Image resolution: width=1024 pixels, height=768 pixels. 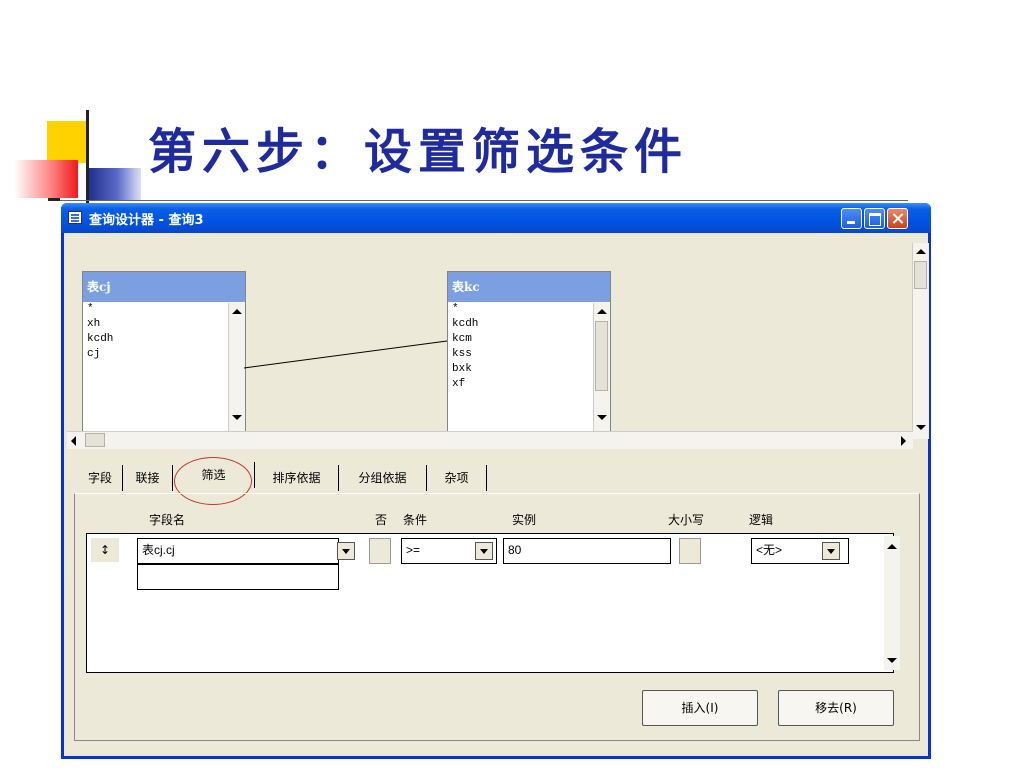 What do you see at coordinates (484, 551) in the screenshot?
I see `condition-dropdown-icon` at bounding box center [484, 551].